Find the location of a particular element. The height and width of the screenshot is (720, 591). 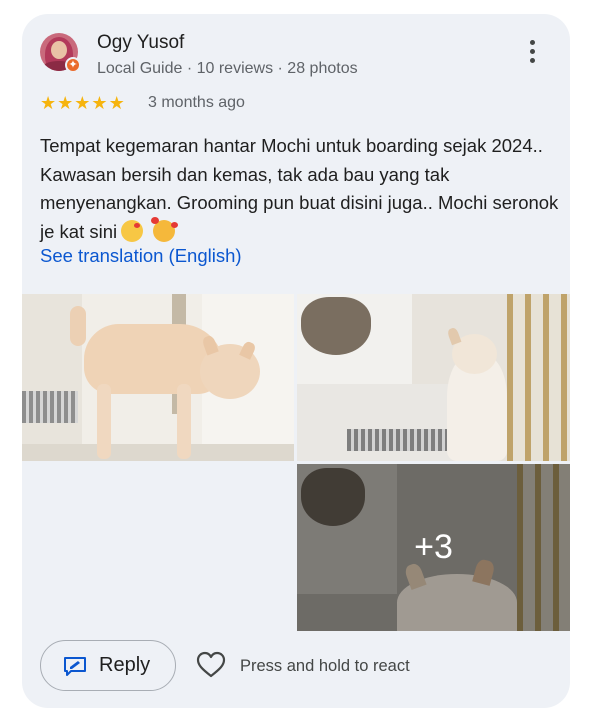

kiss-emoji-icon is located at coordinates (132, 230).